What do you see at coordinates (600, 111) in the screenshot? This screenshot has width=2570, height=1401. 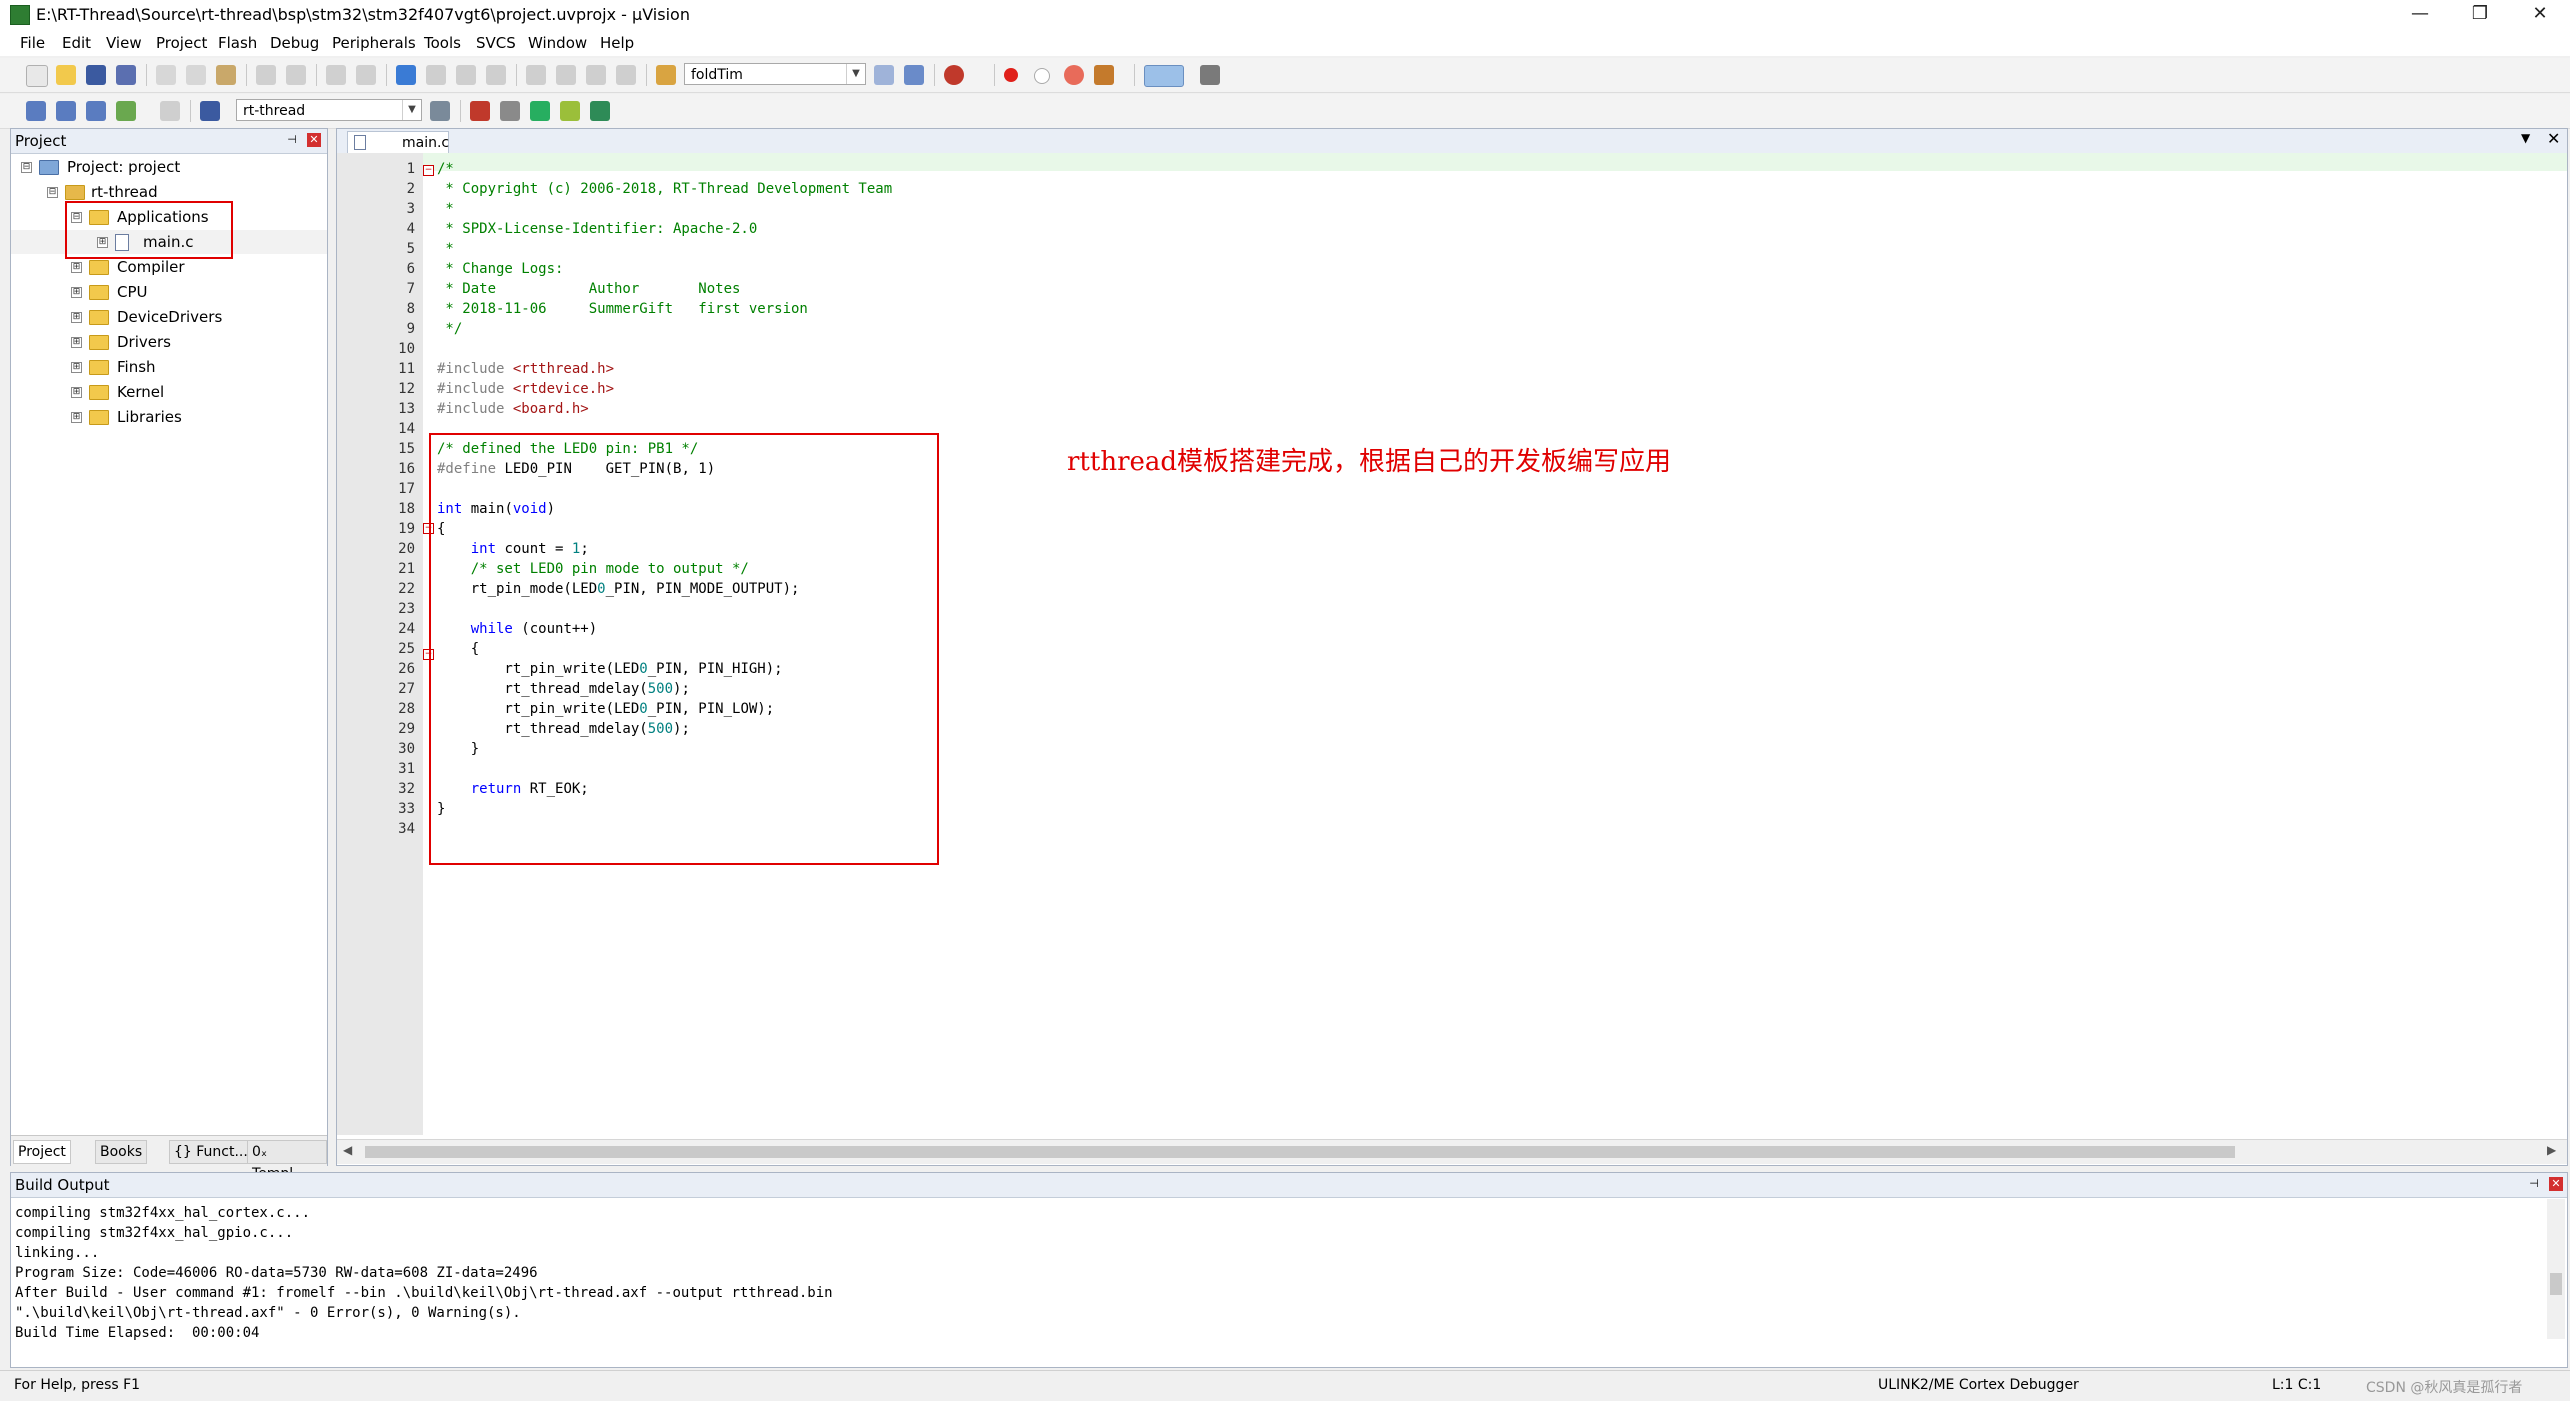 I see `event-recorder-icon` at bounding box center [600, 111].